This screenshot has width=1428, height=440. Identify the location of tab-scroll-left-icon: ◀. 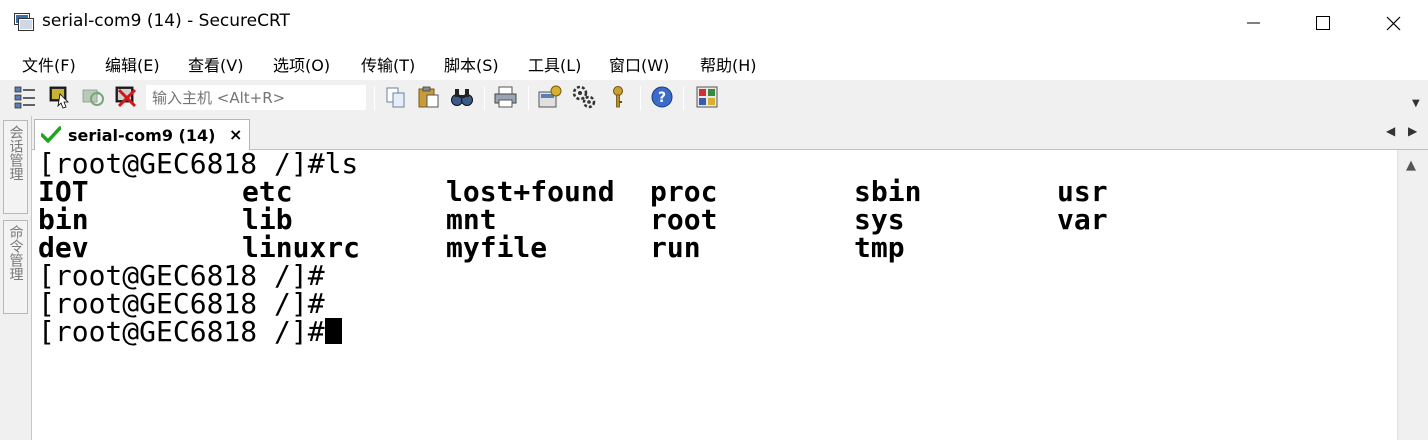
(1390, 131).